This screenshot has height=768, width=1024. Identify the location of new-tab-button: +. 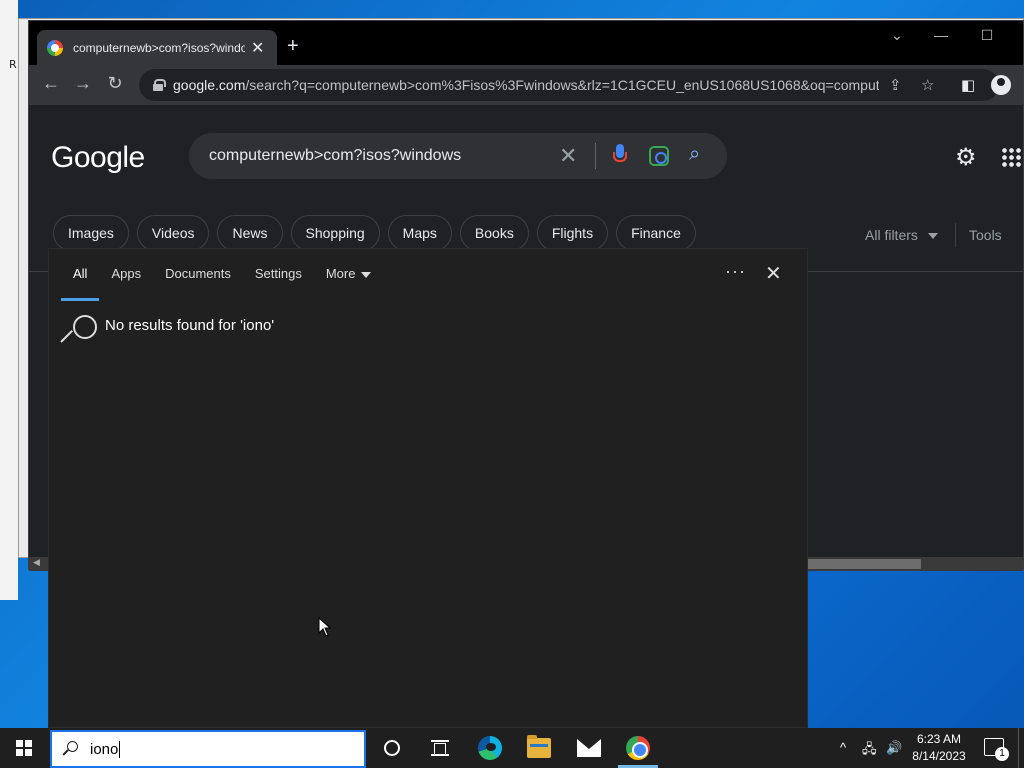
(293, 46).